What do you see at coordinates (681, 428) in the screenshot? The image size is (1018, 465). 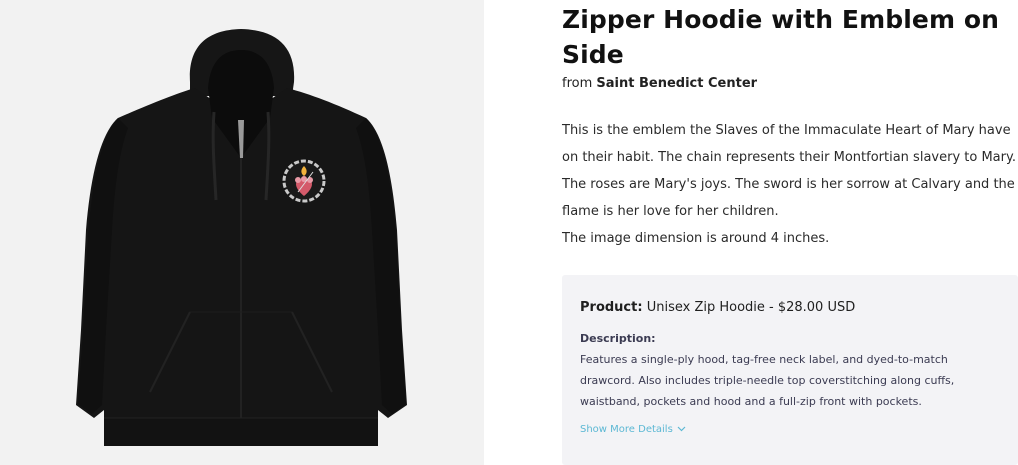 I see `chevron-down-icon` at bounding box center [681, 428].